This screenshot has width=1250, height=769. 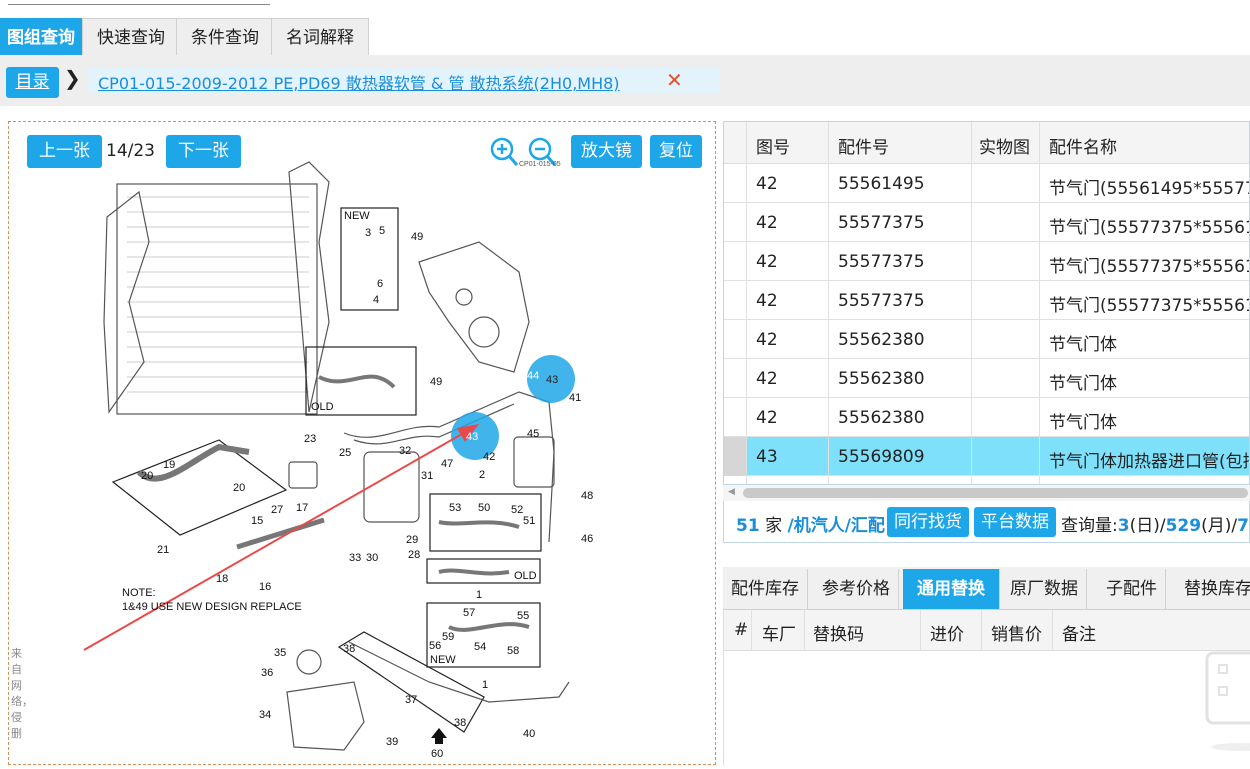 I want to click on cell-name: 节气门(55561495*555773, so click(x=1149, y=189).